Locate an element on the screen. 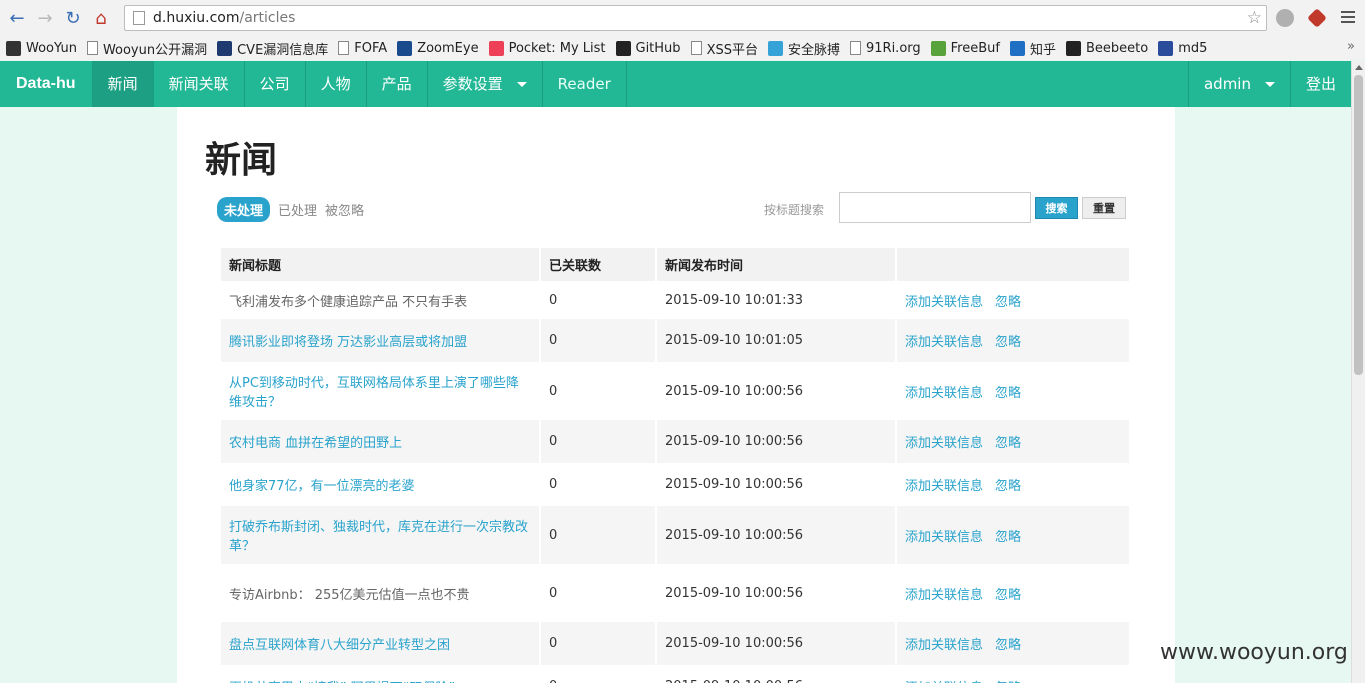 The image size is (1365, 683). bookmark-item: Beebeeto is located at coordinates (1107, 48).